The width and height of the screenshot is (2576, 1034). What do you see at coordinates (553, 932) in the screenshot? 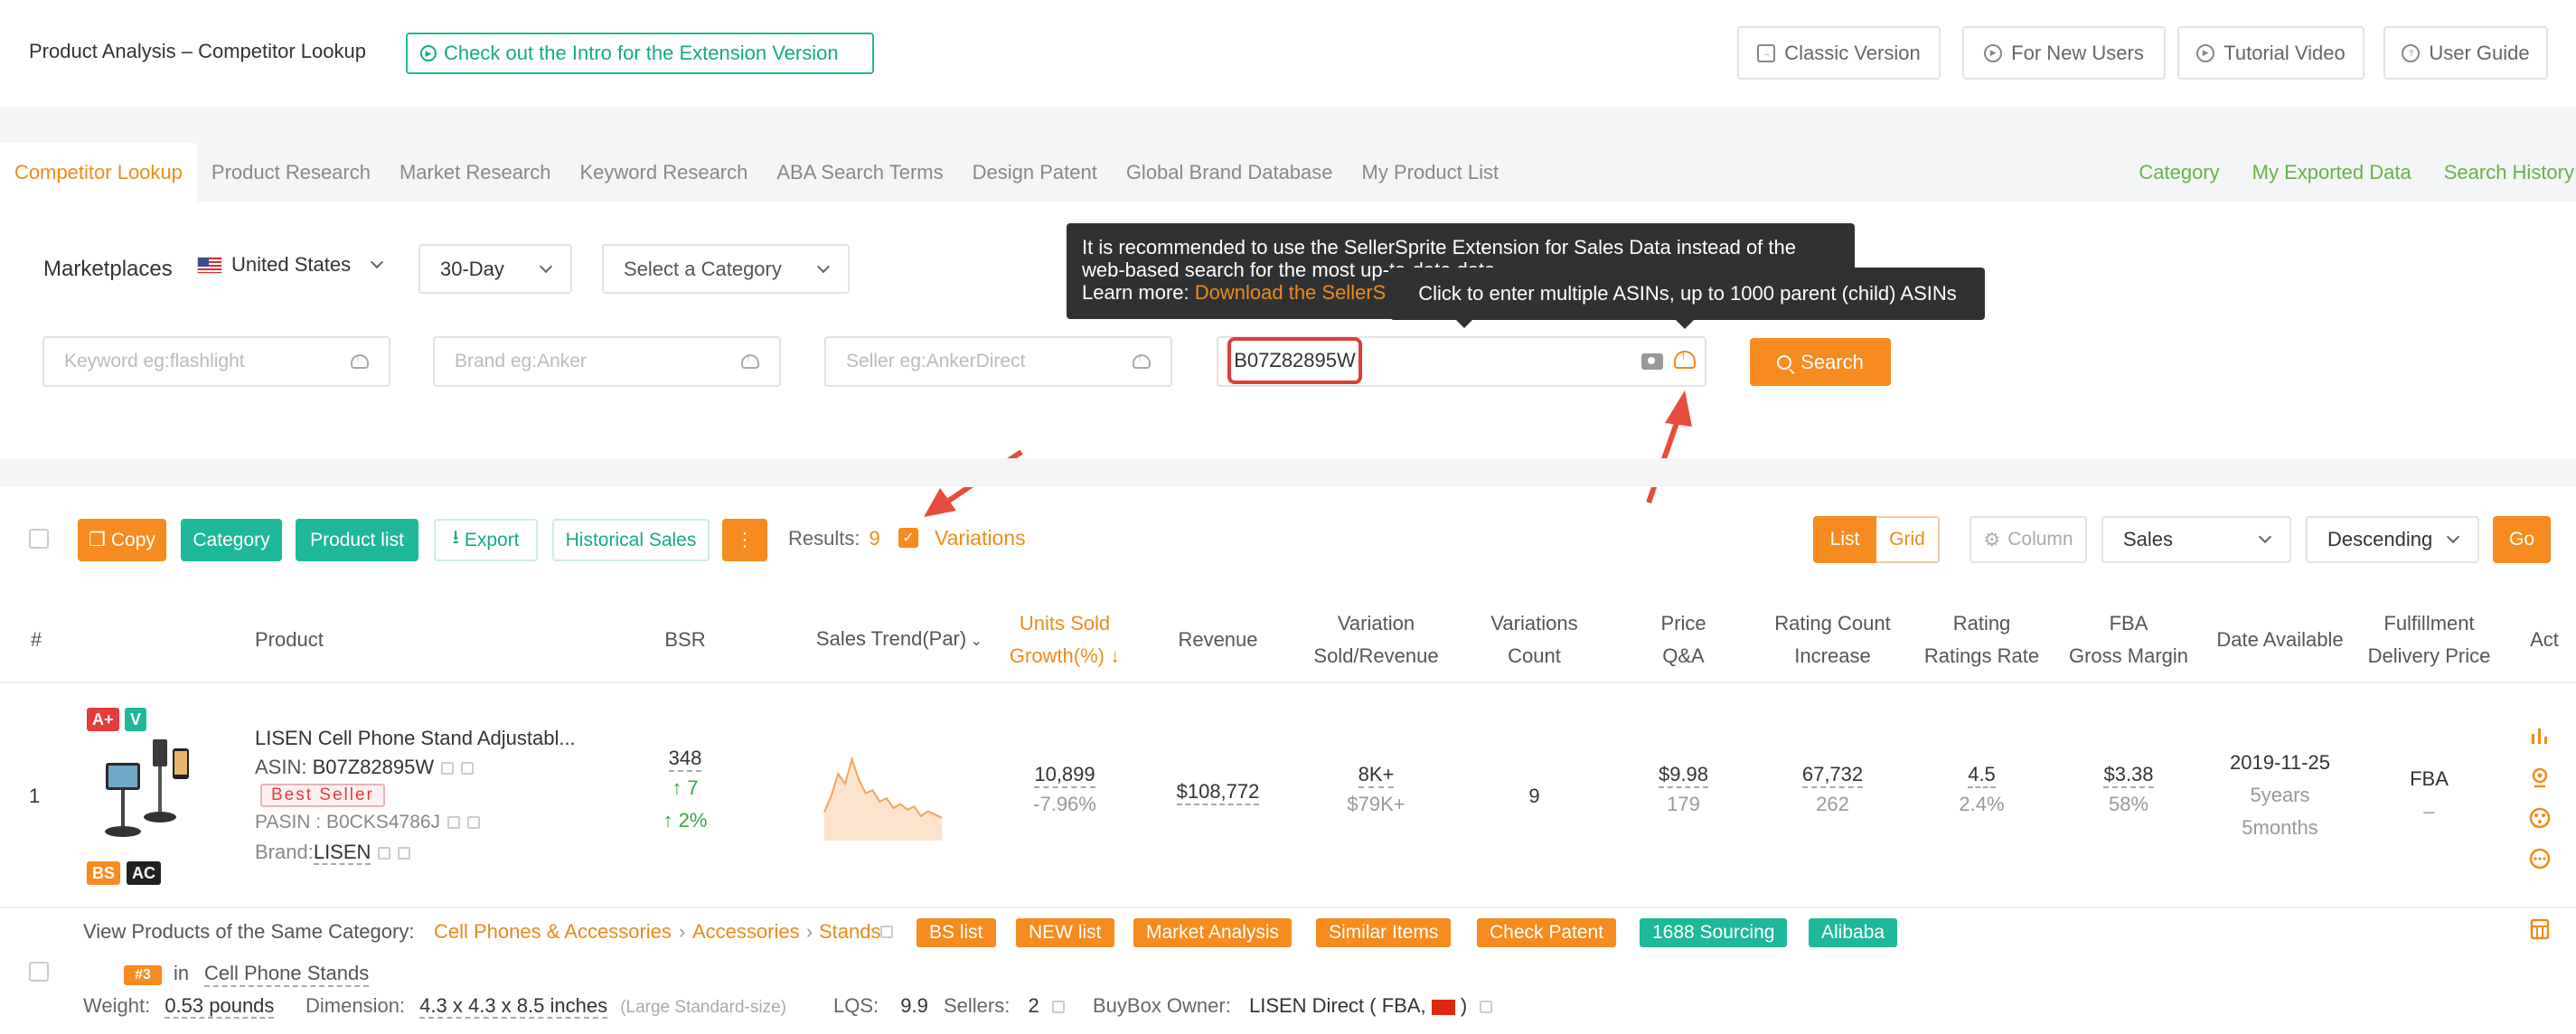
I see `crumb-cell-phones: Cell Phones & Accessories` at bounding box center [553, 932].